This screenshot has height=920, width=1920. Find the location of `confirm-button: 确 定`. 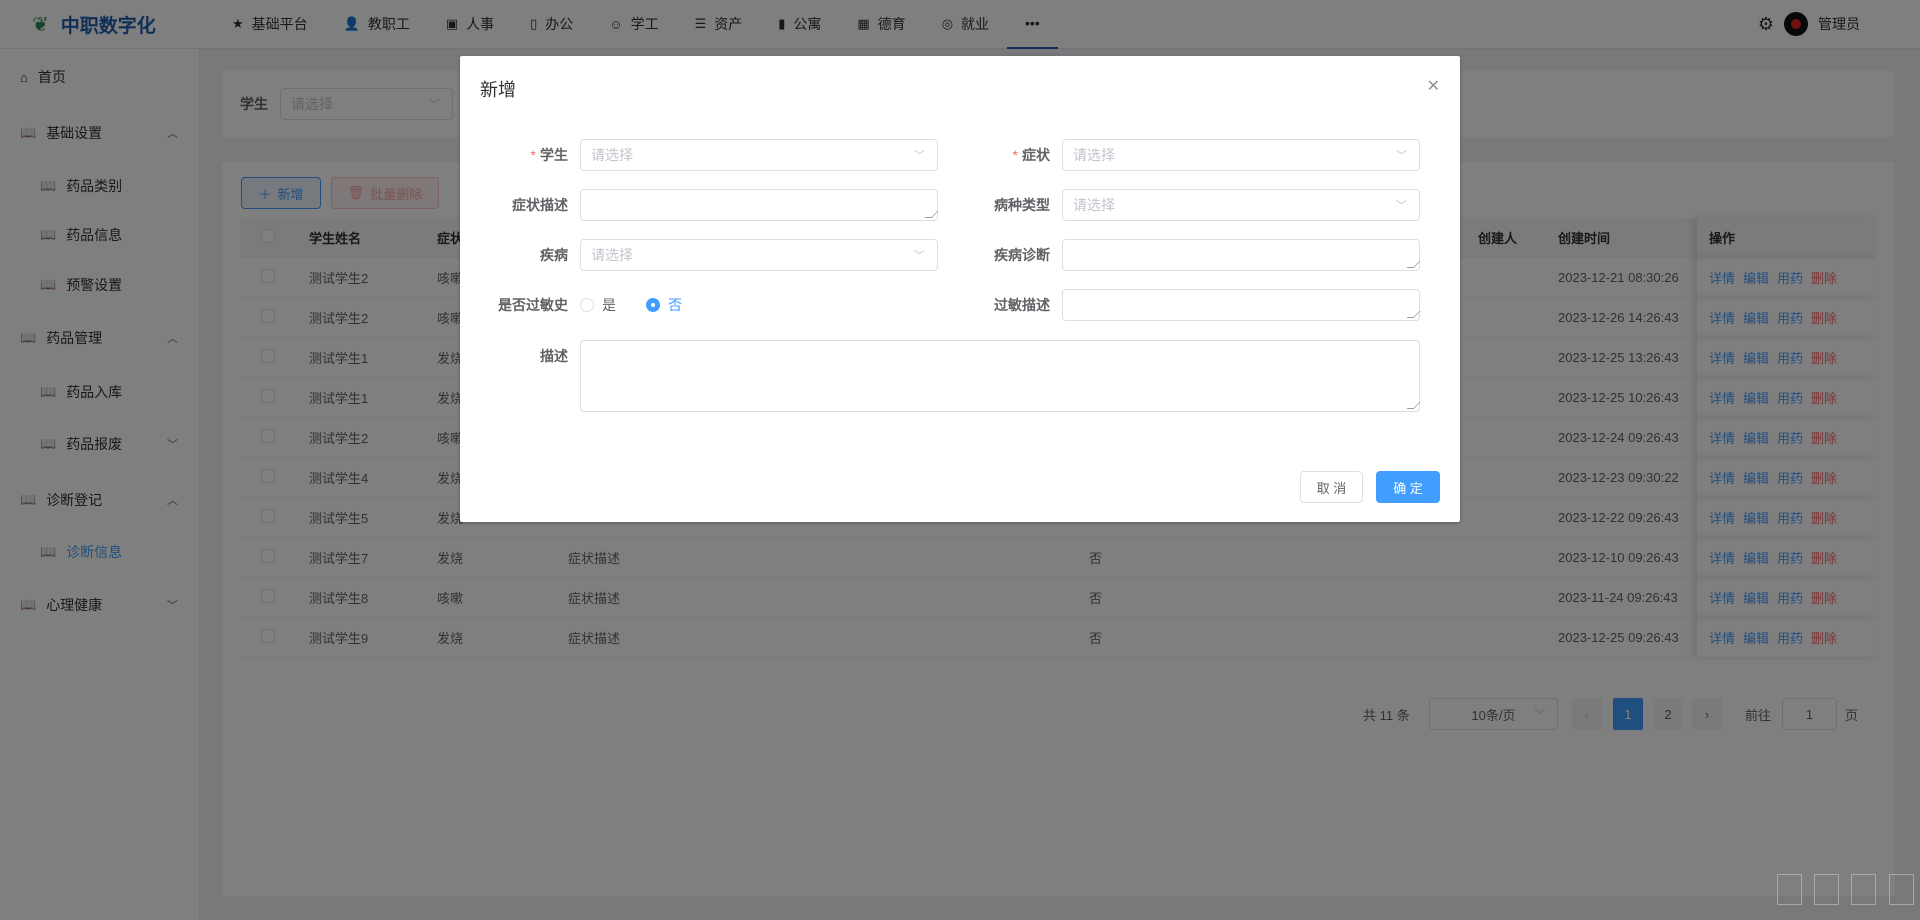

confirm-button: 确 定 is located at coordinates (1408, 487).